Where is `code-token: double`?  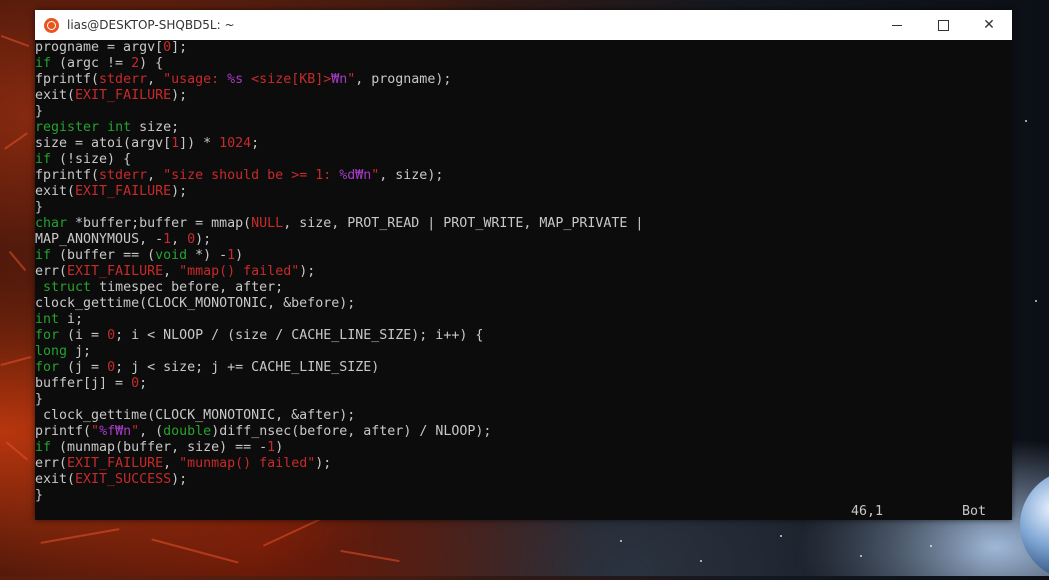 code-token: double is located at coordinates (187, 431).